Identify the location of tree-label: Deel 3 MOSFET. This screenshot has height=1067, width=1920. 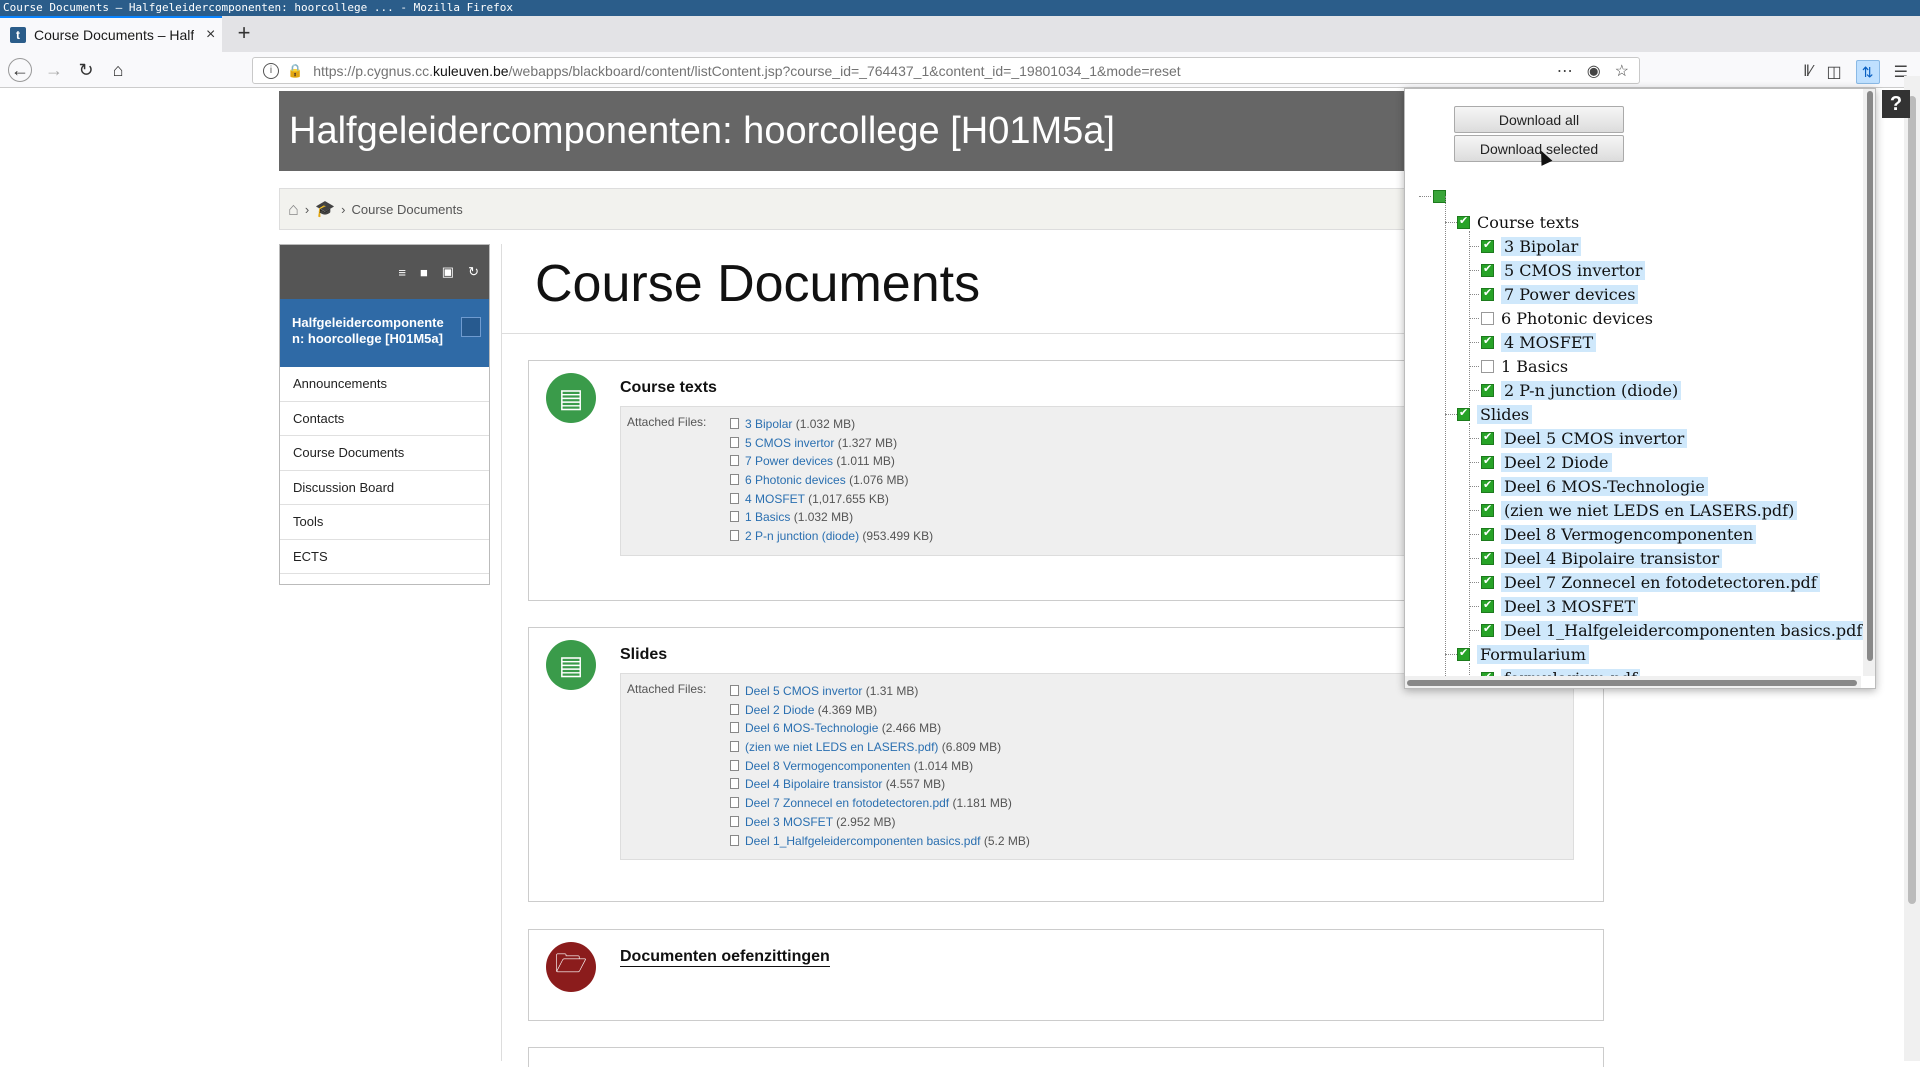
(1570, 606).